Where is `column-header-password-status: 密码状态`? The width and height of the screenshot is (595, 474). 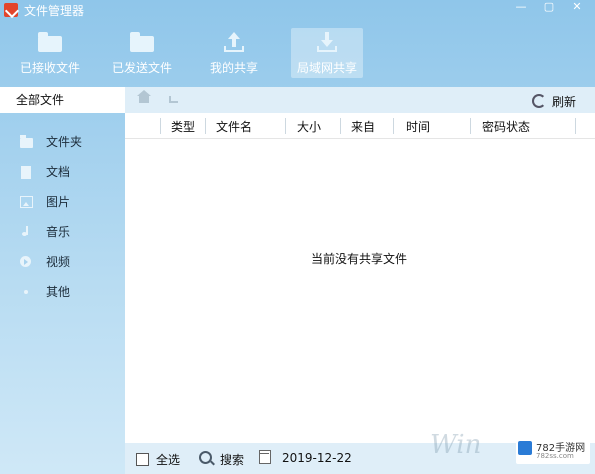 column-header-password-status: 密码状态 is located at coordinates (506, 126).